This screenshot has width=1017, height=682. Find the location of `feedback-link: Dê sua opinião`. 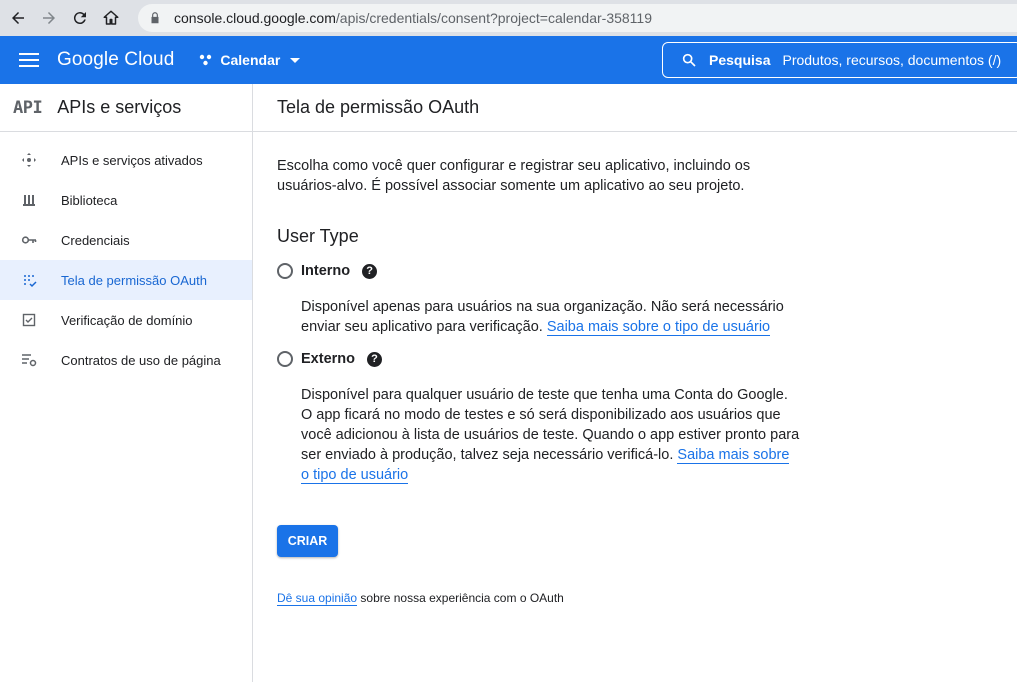

feedback-link: Dê sua opinião is located at coordinates (317, 598).